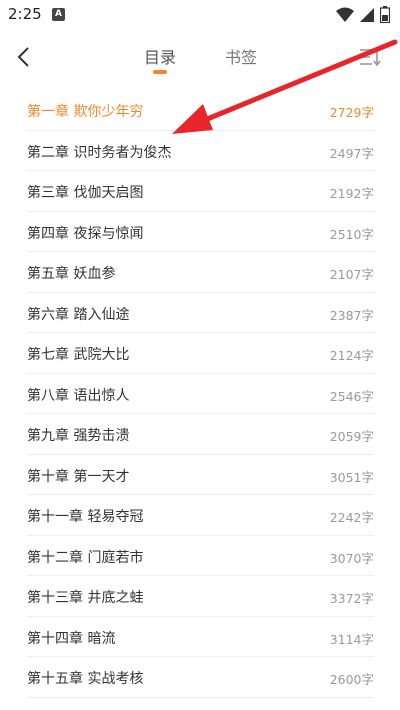 This screenshot has height=710, width=400. I want to click on battery-icon, so click(385, 14).